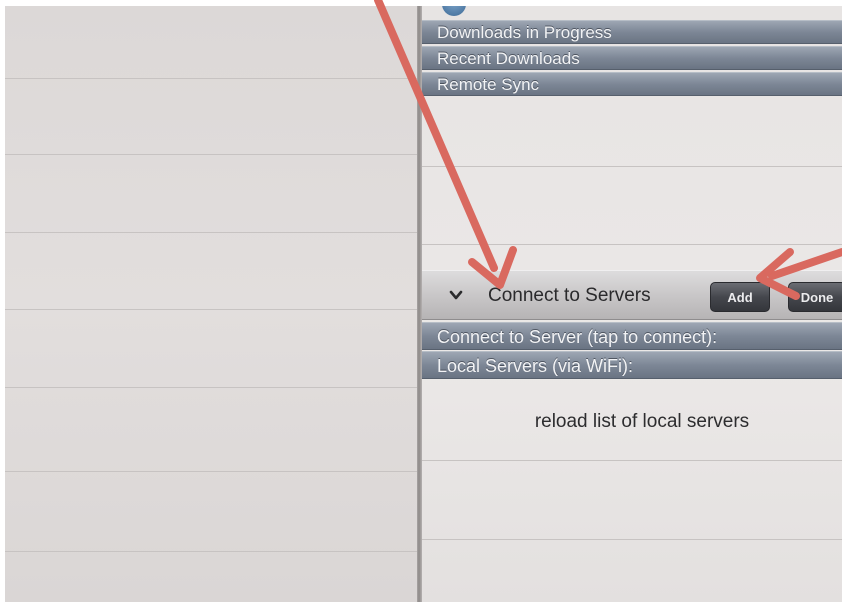 Image resolution: width=842 pixels, height=602 pixels. Describe the element at coordinates (569, 295) in the screenshot. I see `toolbar-title: Connect to Servers` at that location.